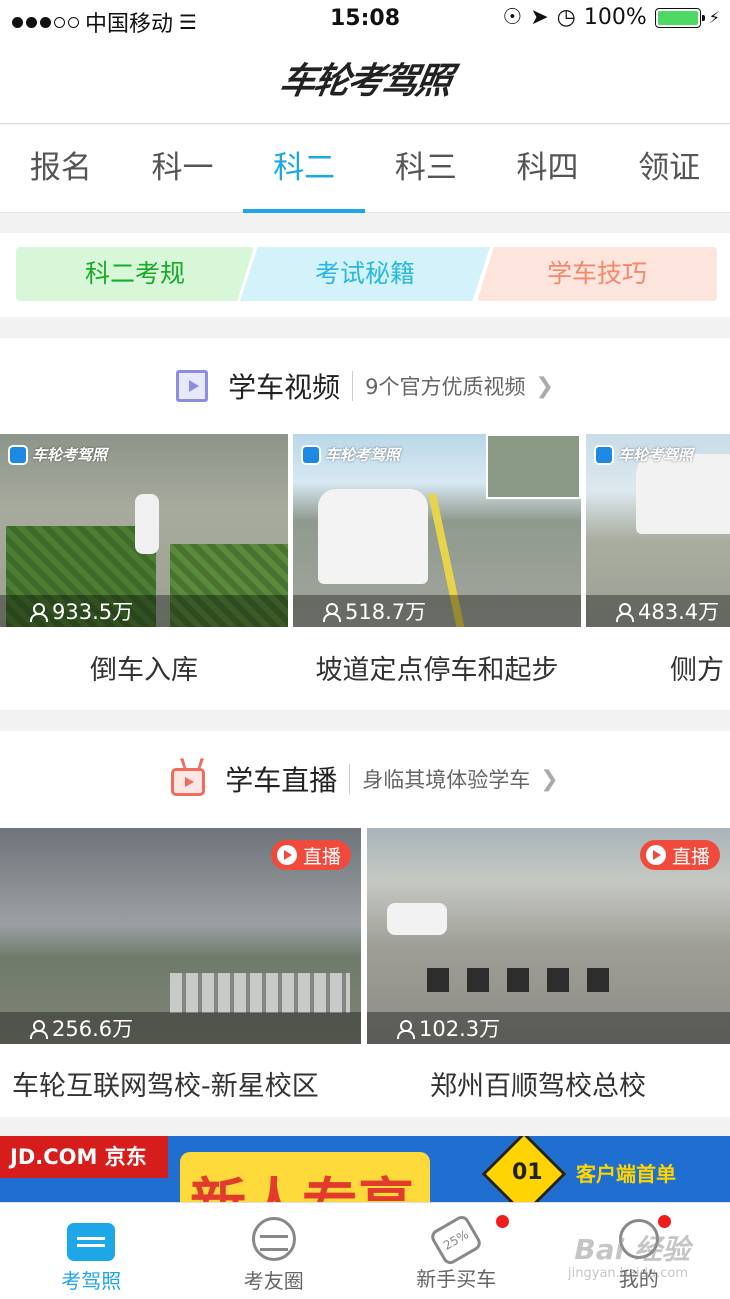 The height and width of the screenshot is (1299, 730). I want to click on view-count: 483.4万, so click(658, 611).